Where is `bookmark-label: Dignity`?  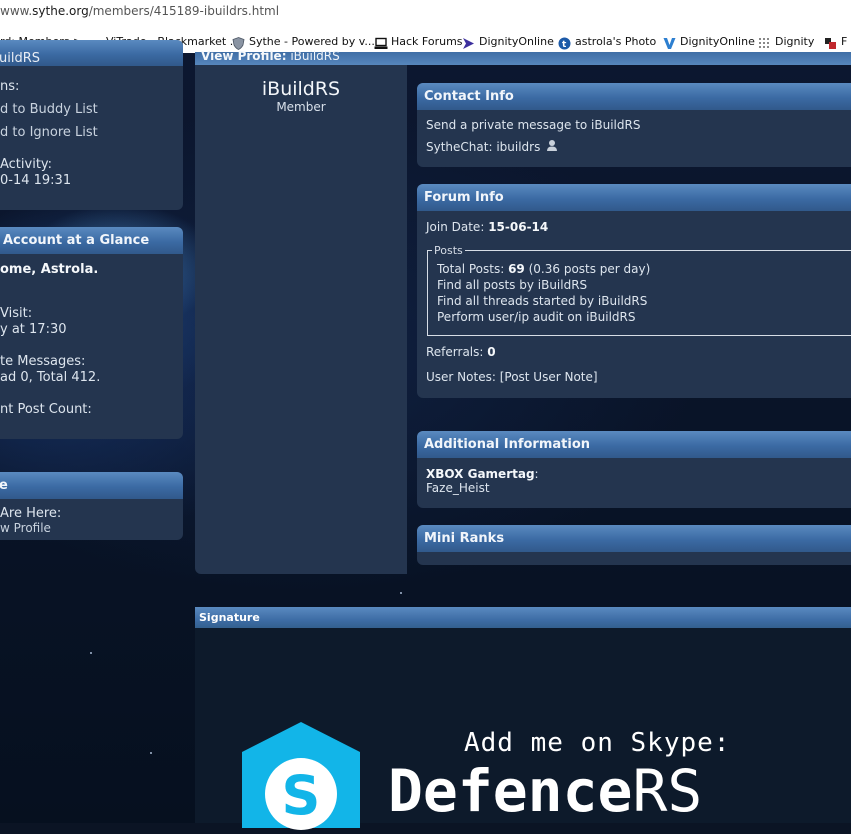 bookmark-label: Dignity is located at coordinates (795, 41).